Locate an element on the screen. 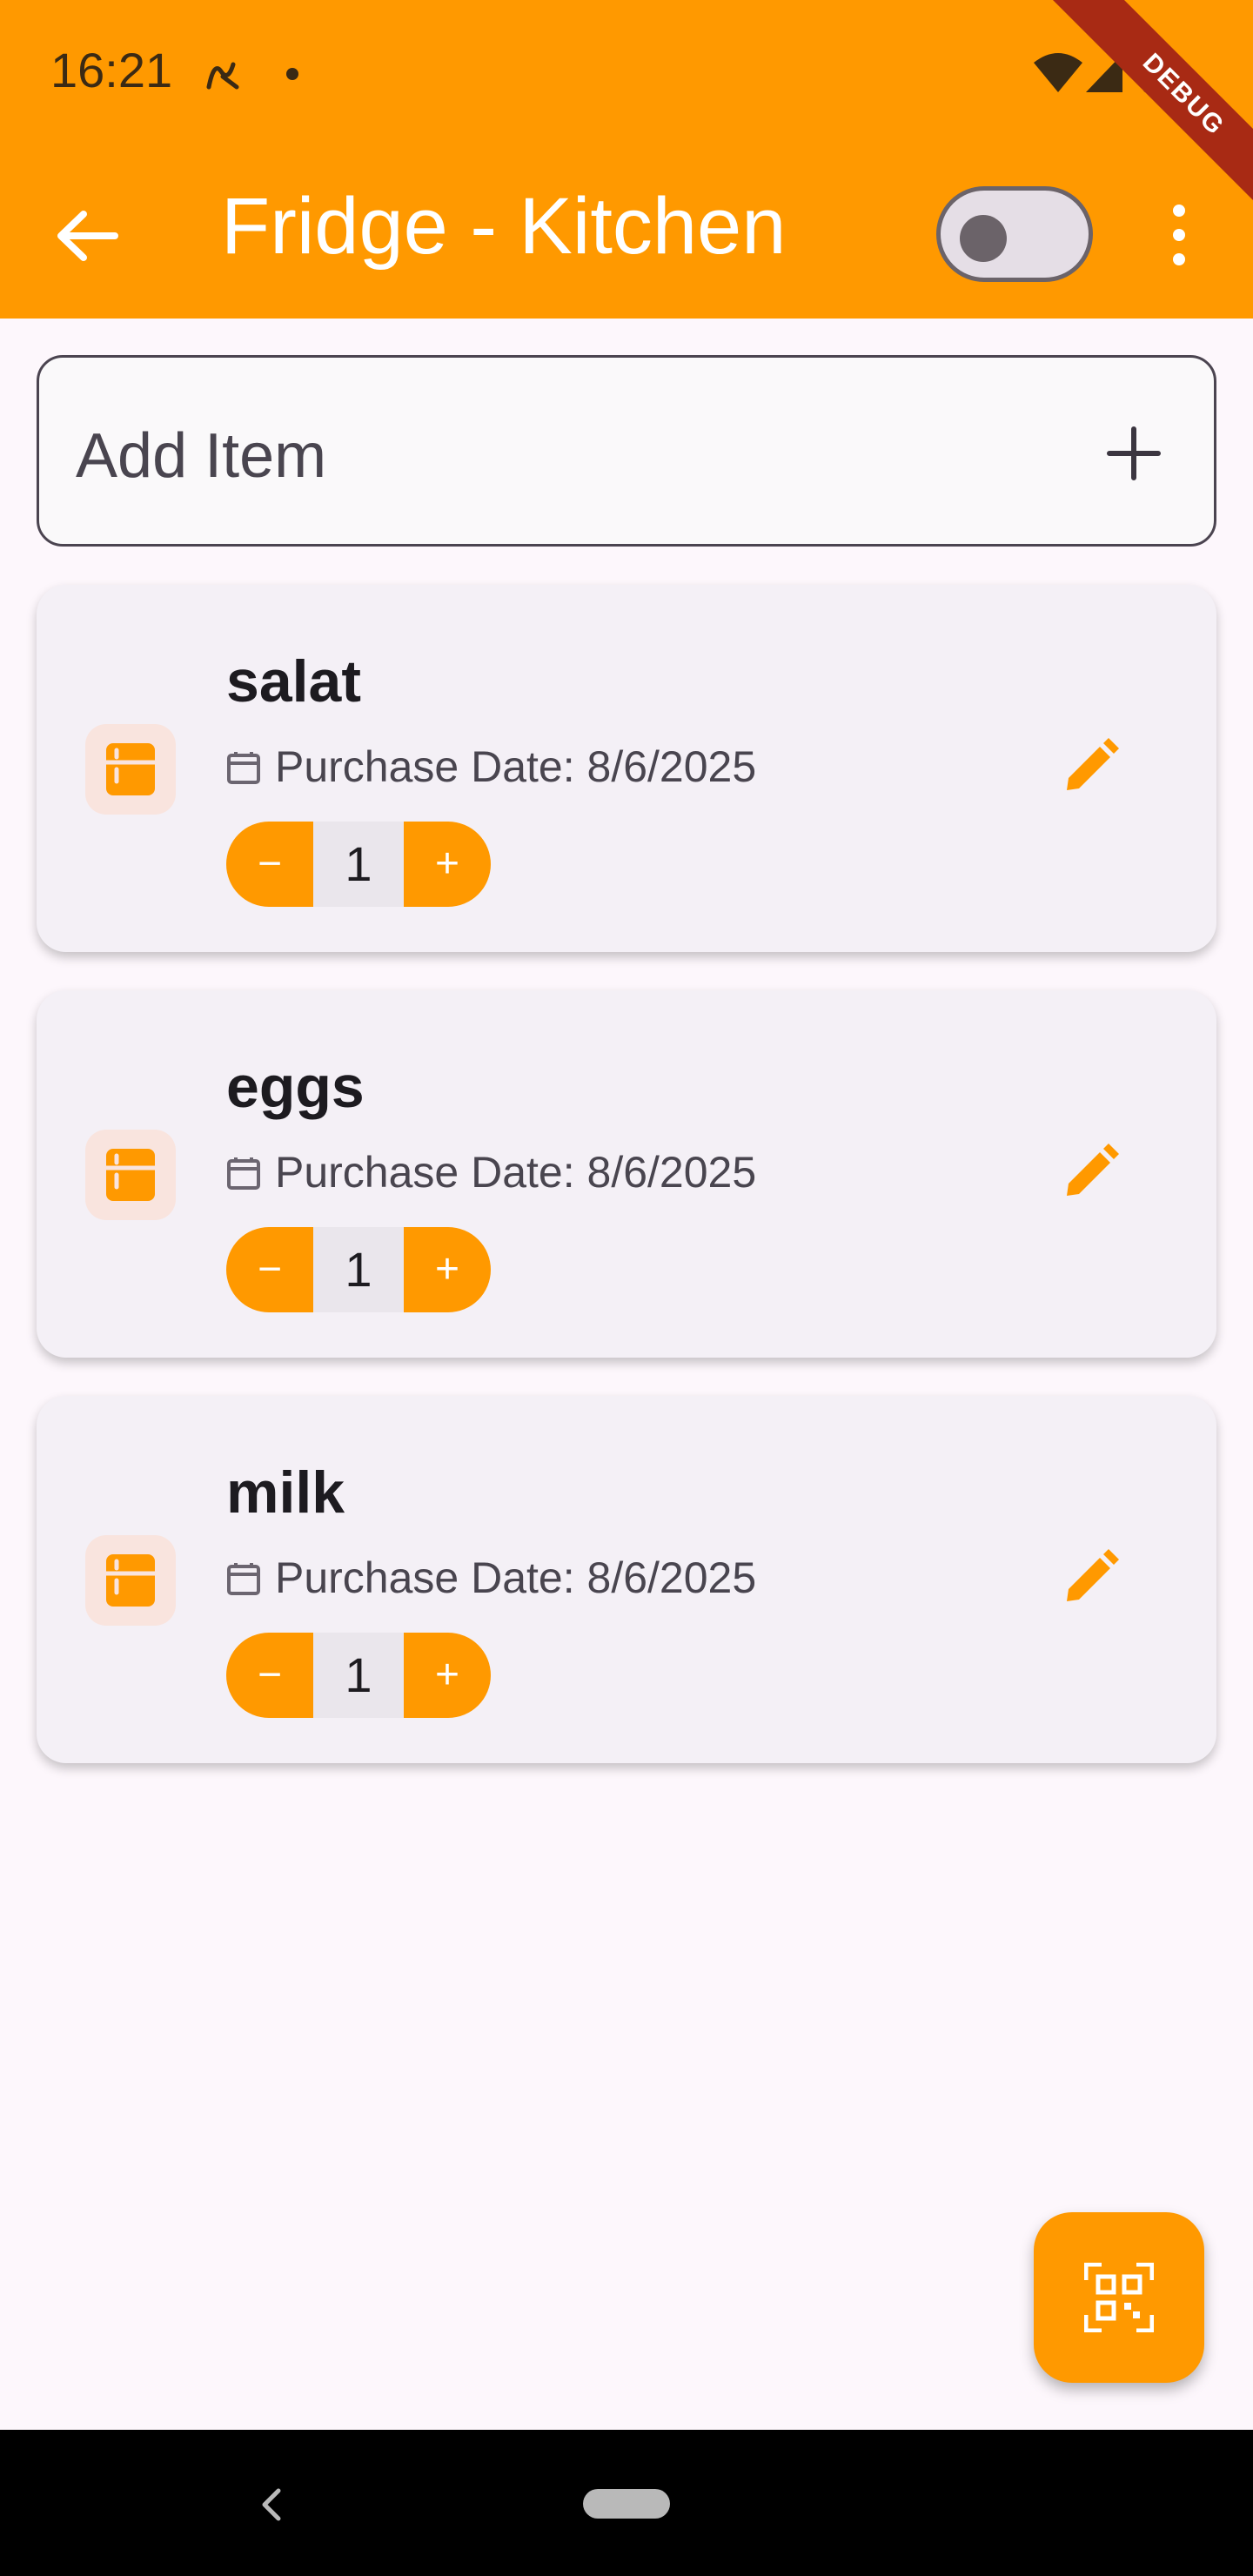 This screenshot has width=1253, height=2576. list-item: salat Purchase Date: 8/6/2025 − 1 + is located at coordinates (626, 768).